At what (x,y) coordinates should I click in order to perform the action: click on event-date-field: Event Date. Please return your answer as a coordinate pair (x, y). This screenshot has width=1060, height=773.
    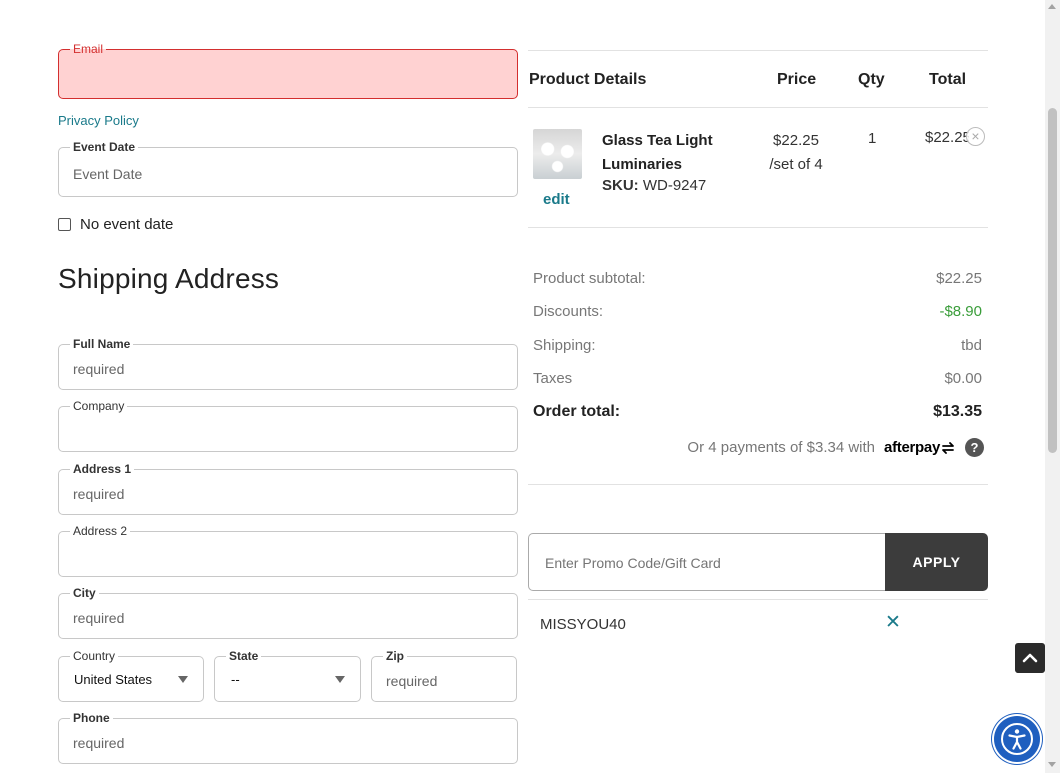
    Looking at the image, I should click on (288, 168).